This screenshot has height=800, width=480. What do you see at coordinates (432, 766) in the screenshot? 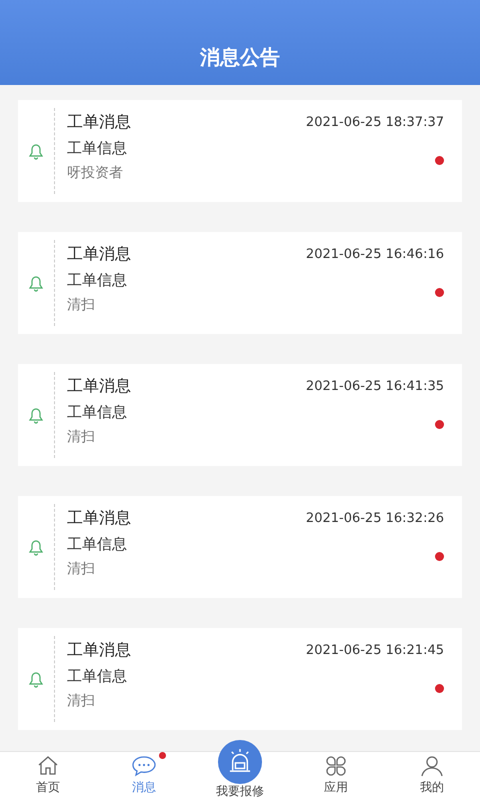
I see `user-icon` at bounding box center [432, 766].